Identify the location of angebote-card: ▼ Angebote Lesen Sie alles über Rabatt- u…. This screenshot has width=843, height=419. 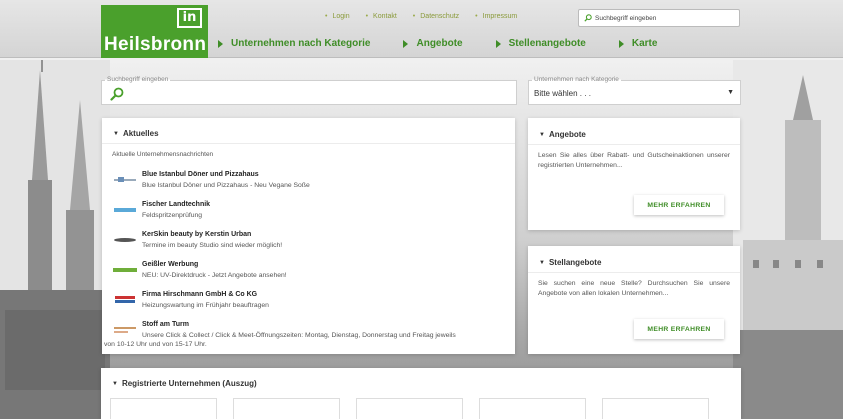
(634, 174).